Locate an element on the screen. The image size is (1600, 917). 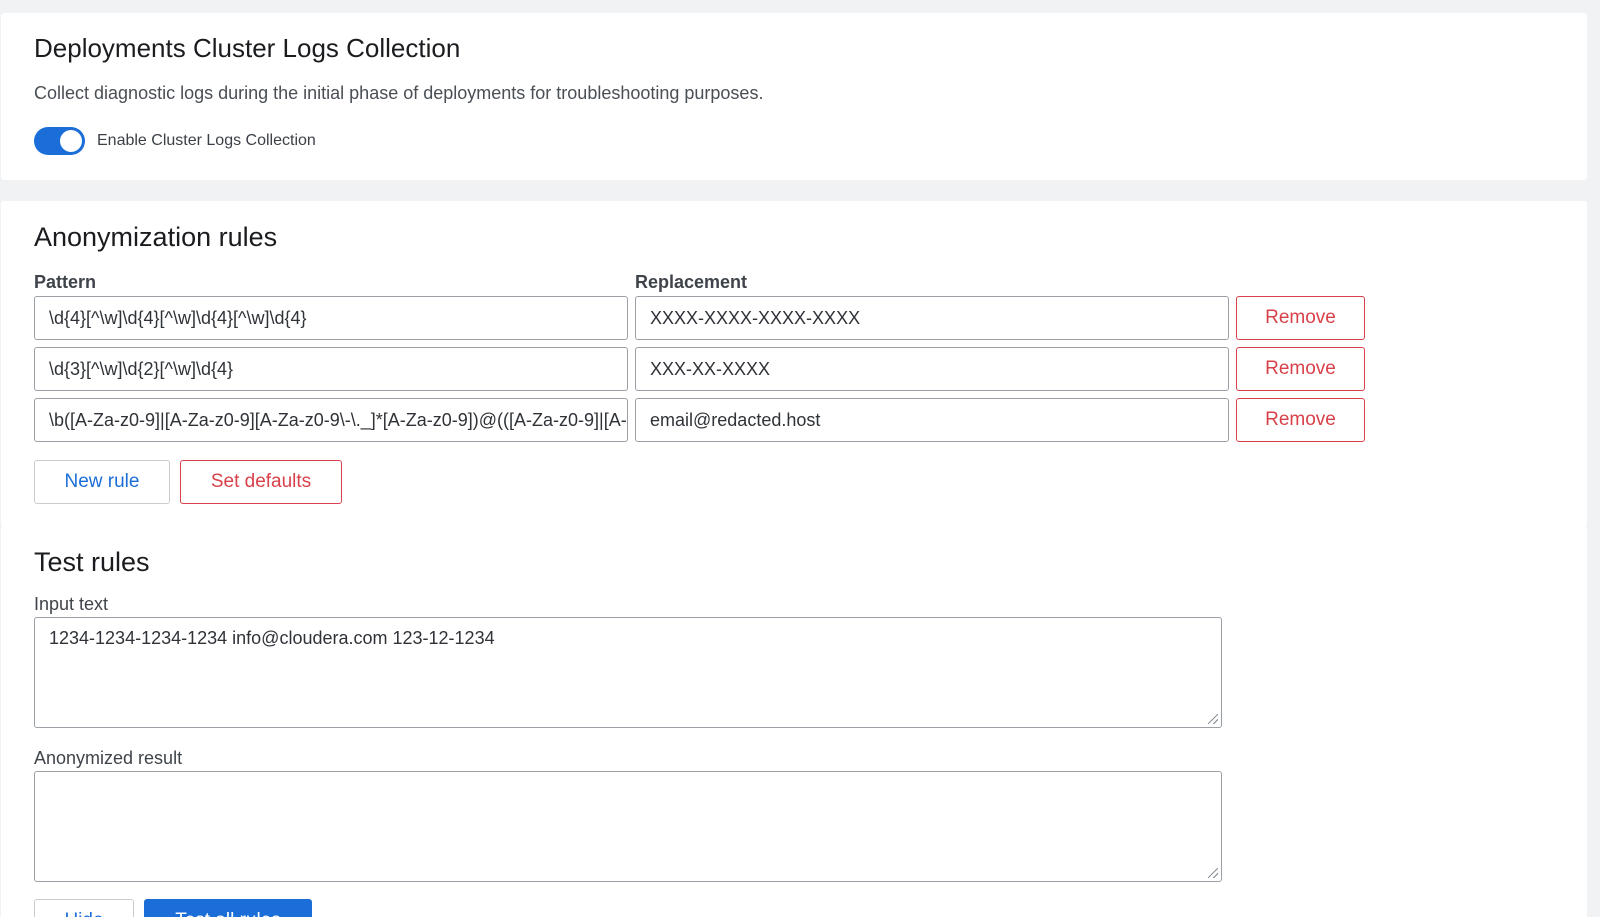
pattern-input-2: \d{3}[^\w]\d{2}[^\w]\d{4} is located at coordinates (331, 369).